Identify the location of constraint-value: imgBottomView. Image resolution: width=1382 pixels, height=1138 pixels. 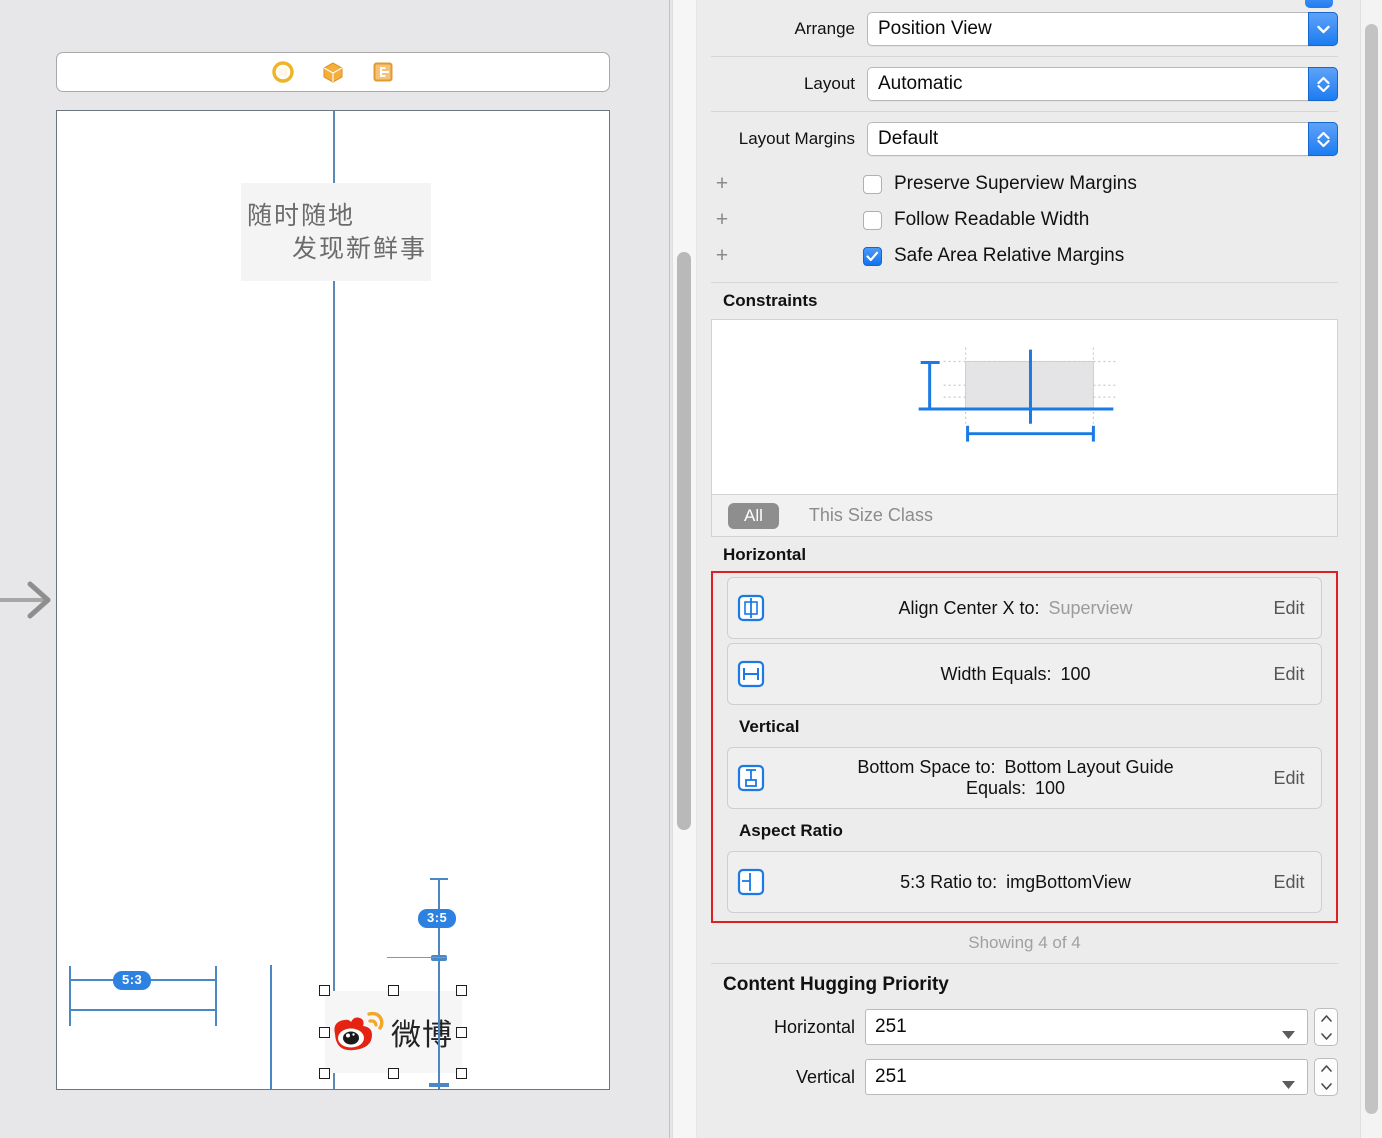
(1068, 881).